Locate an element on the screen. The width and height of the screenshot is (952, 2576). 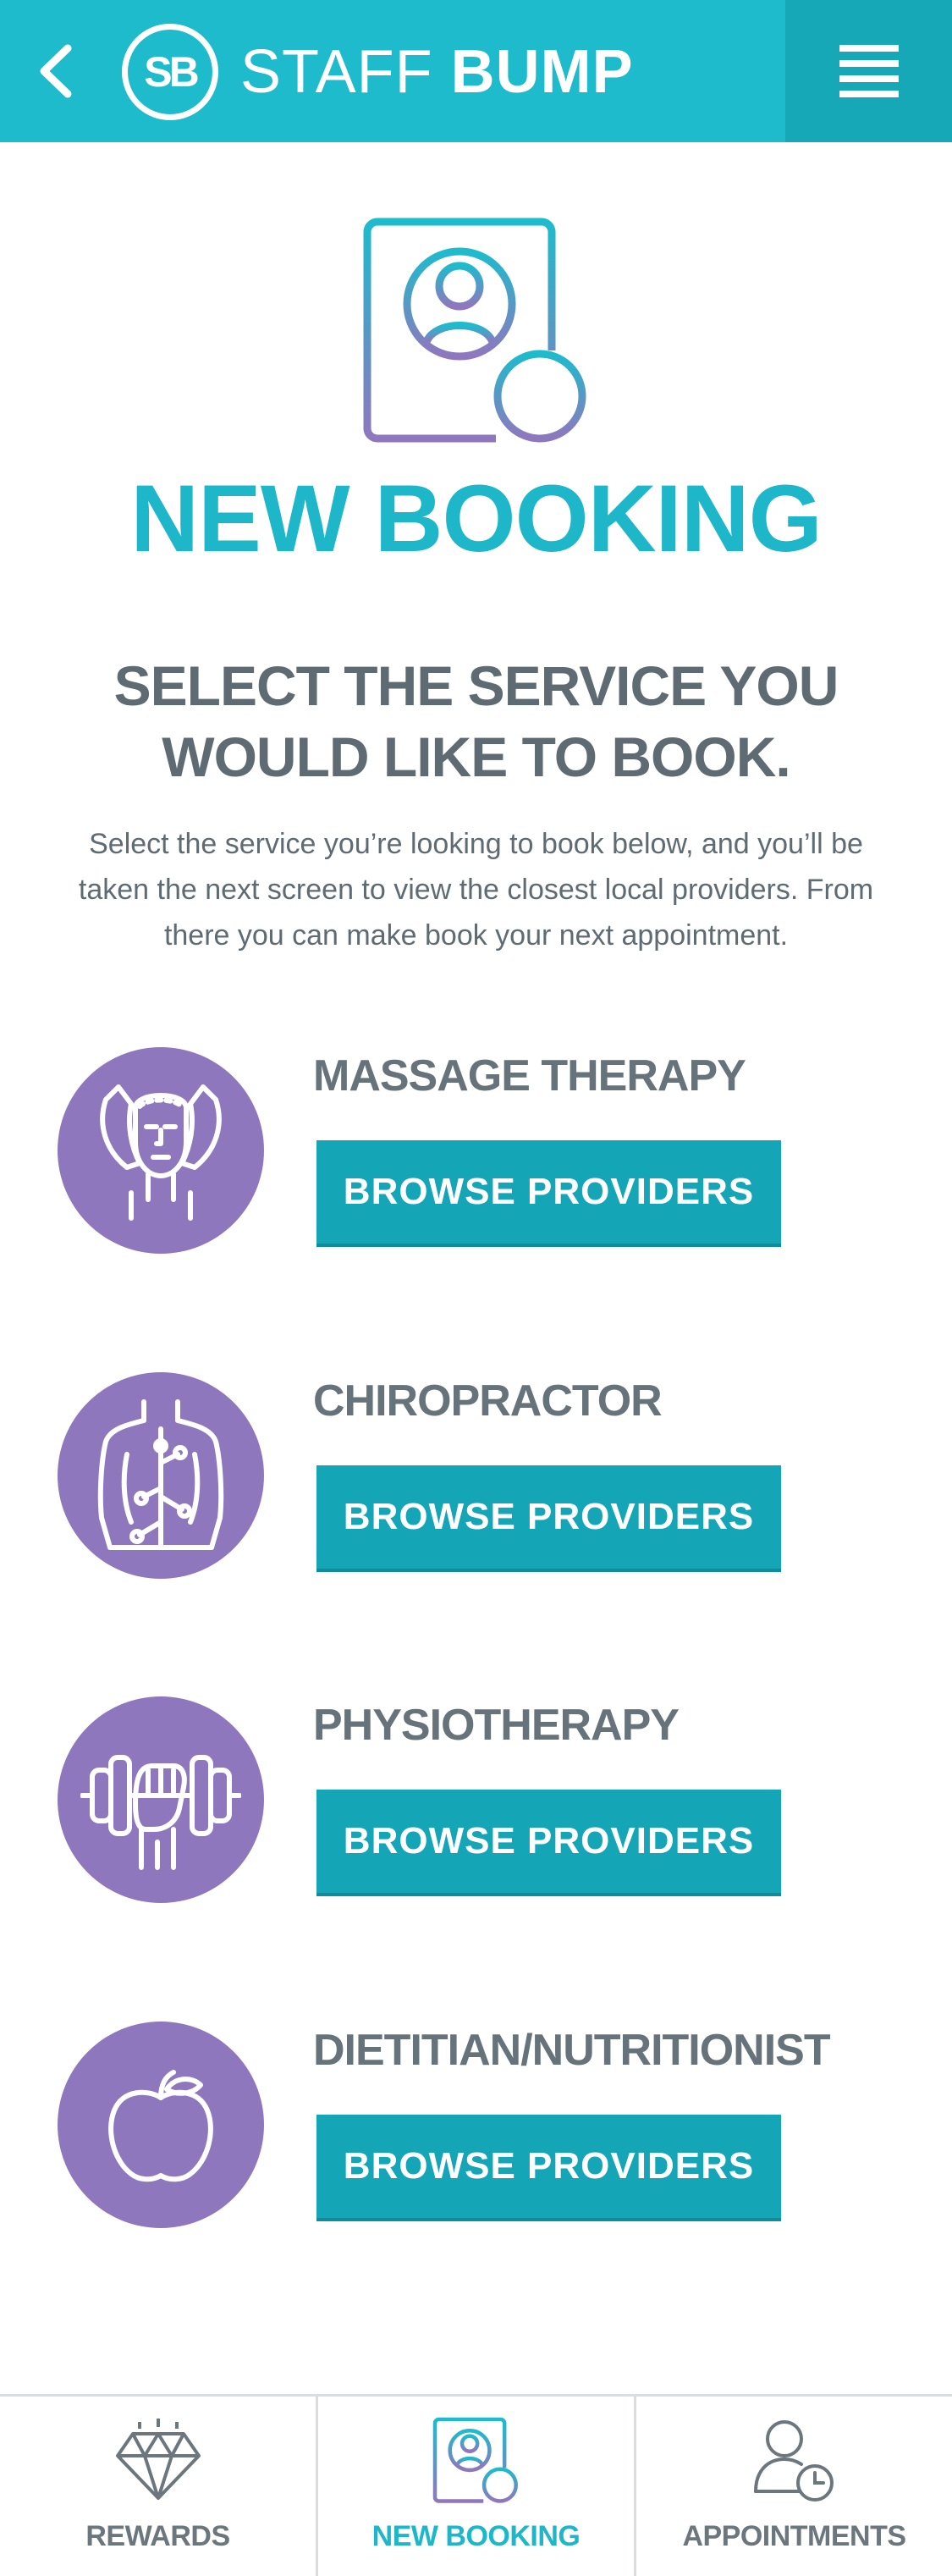
service-item-dietitian-nutritionist: DIETITIAN/NUTRITIONIST BROWSE PROVIDERS is located at coordinates (476, 2132).